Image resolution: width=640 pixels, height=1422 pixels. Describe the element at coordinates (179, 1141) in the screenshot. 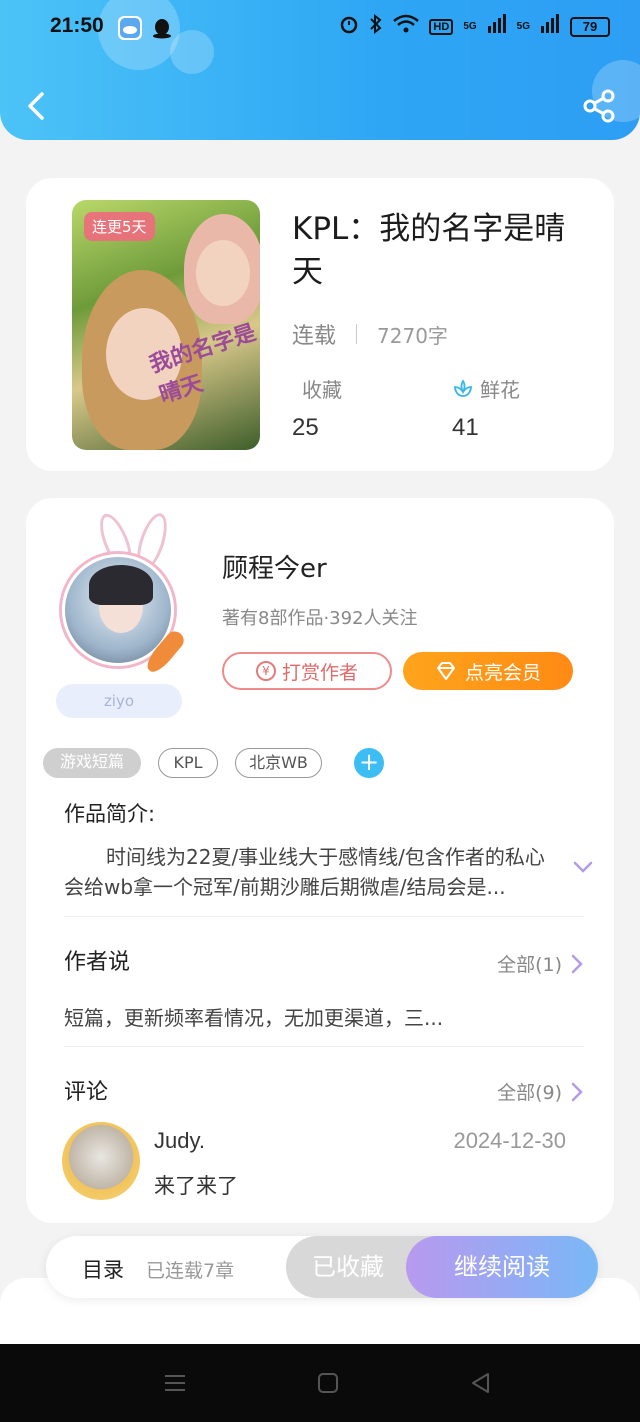

I see `commenter-name: Judy.` at that location.